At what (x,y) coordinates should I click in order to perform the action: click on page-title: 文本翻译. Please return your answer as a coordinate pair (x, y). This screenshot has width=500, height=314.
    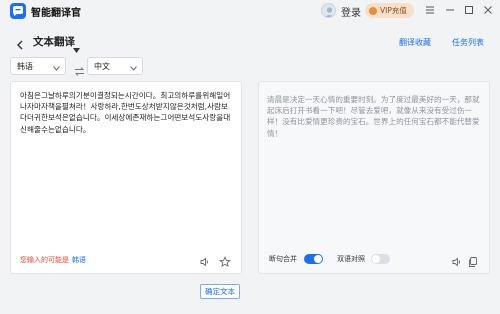
    Looking at the image, I should click on (54, 41).